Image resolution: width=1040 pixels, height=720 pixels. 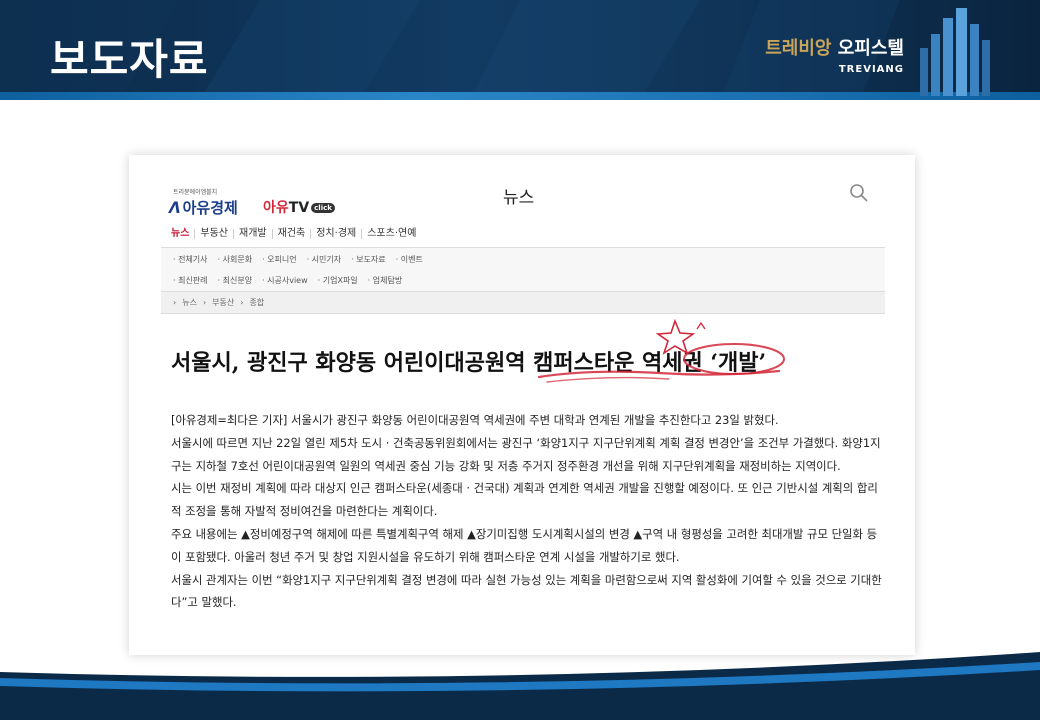 I want to click on tv-logo: 아유TV click, so click(x=299, y=207).